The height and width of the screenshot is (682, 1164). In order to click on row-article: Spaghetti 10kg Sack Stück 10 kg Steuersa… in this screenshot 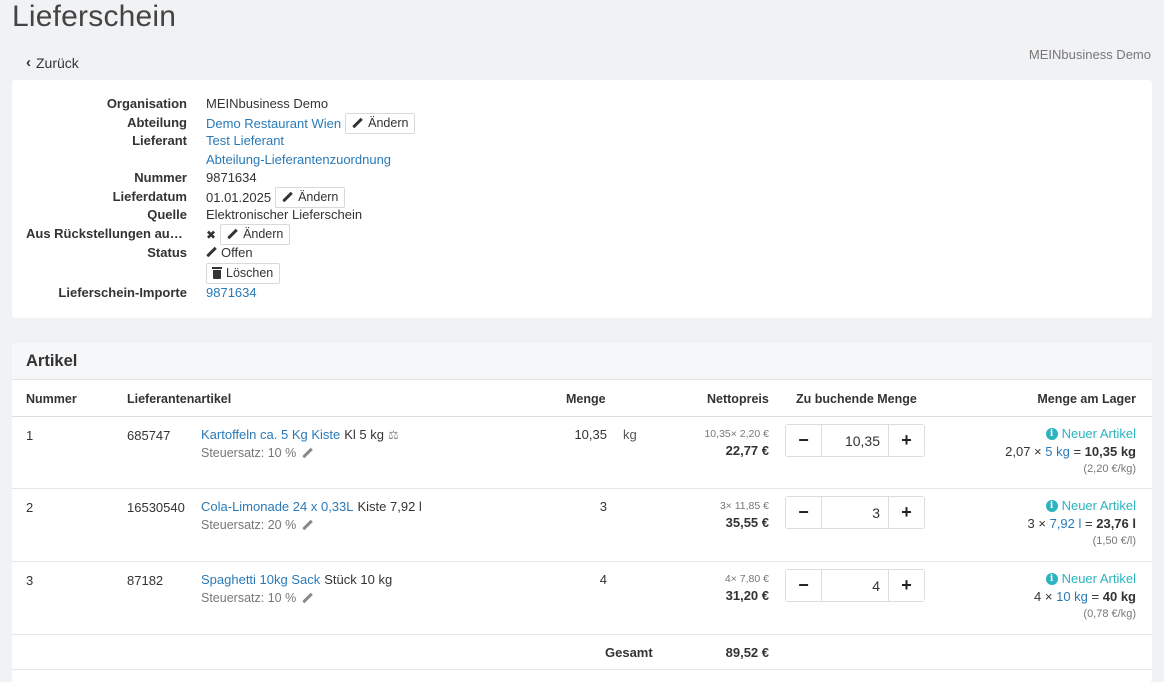, I will do `click(296, 588)`.